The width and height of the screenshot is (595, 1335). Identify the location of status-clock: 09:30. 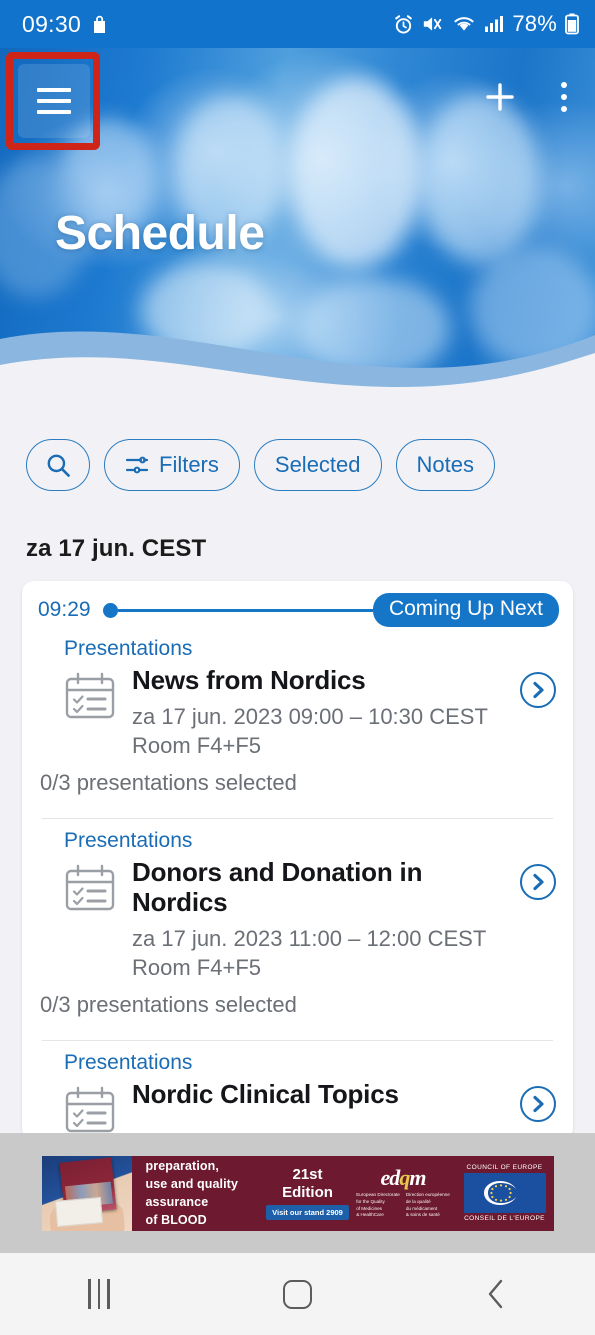
(52, 23).